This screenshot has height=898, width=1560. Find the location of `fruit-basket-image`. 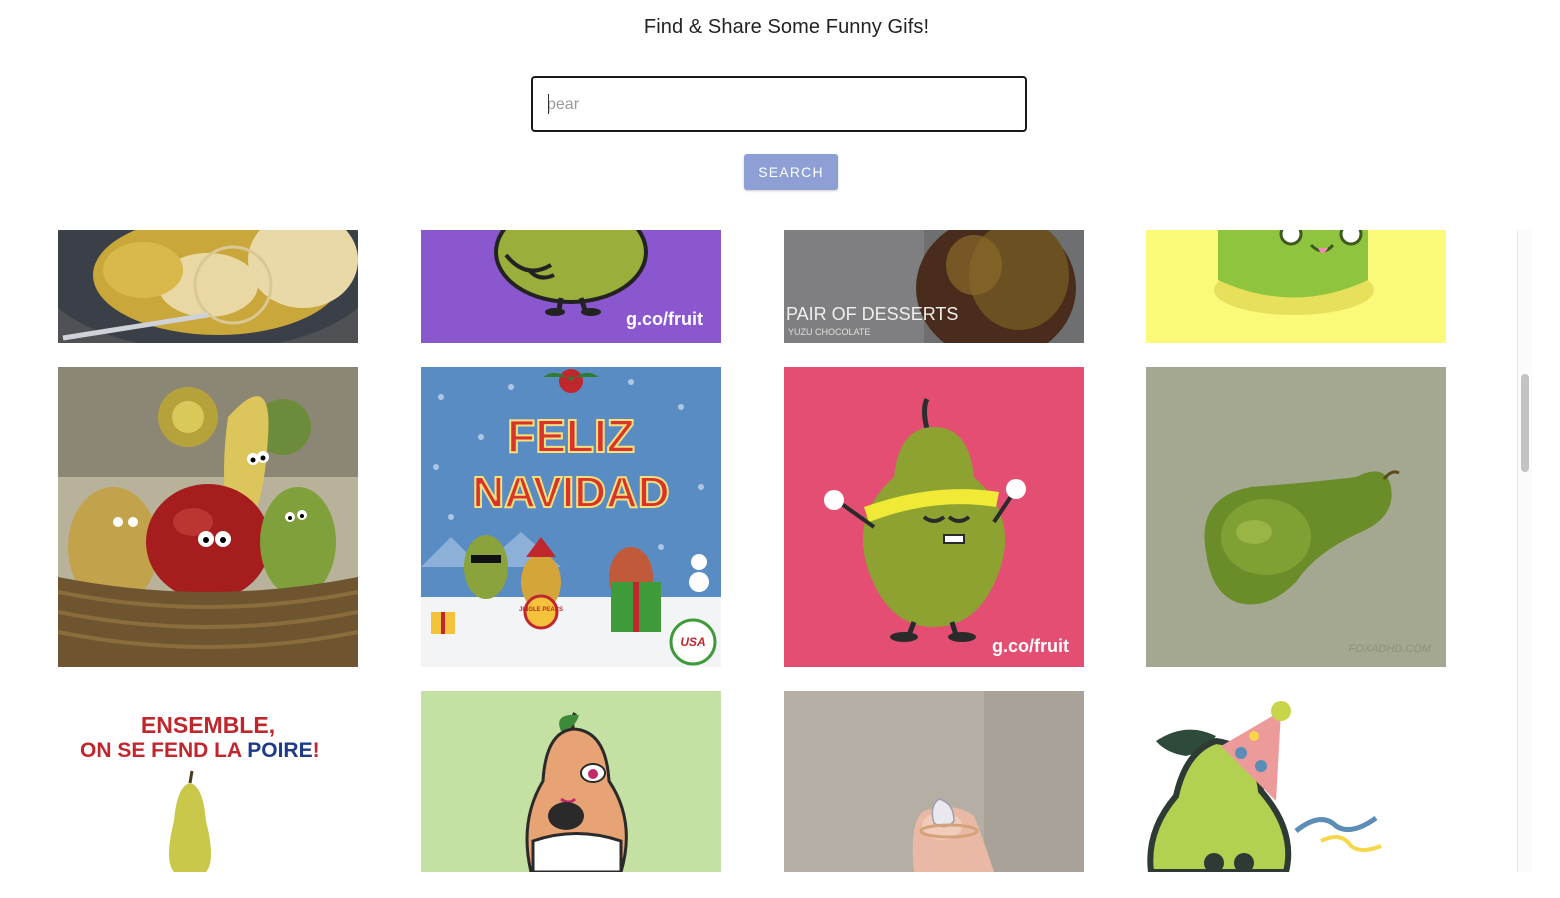

fruit-basket-image is located at coordinates (208, 517).